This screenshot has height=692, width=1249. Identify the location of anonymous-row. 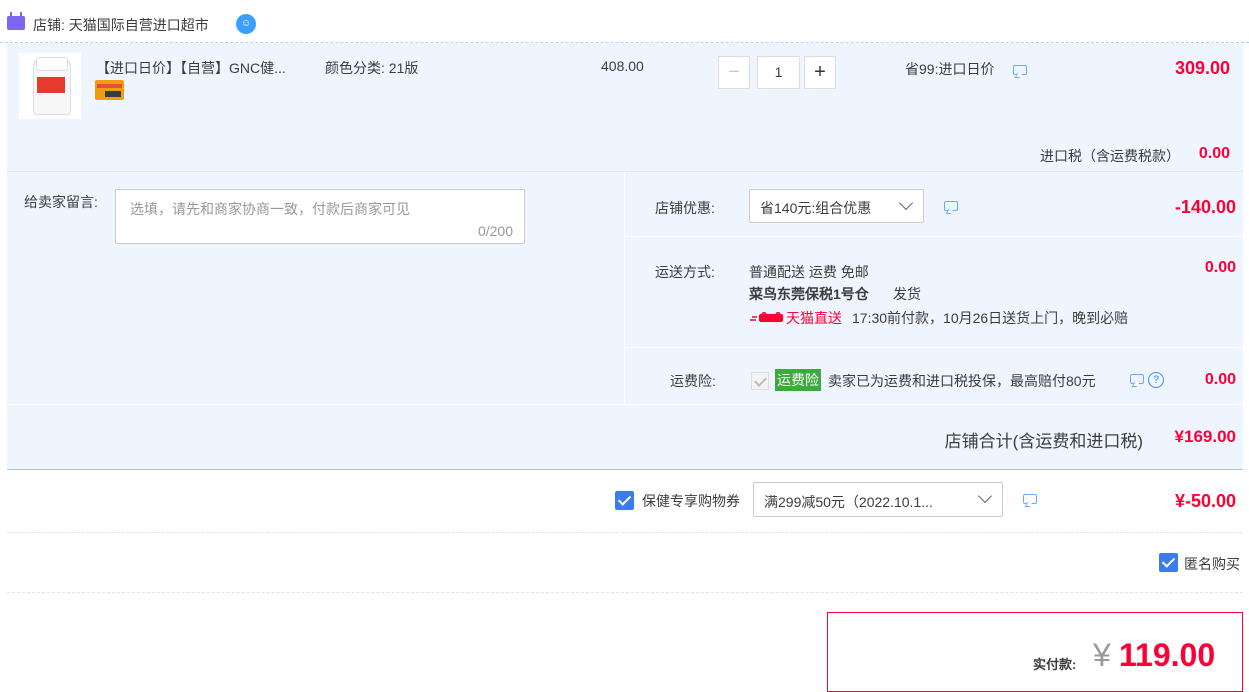
(625, 563).